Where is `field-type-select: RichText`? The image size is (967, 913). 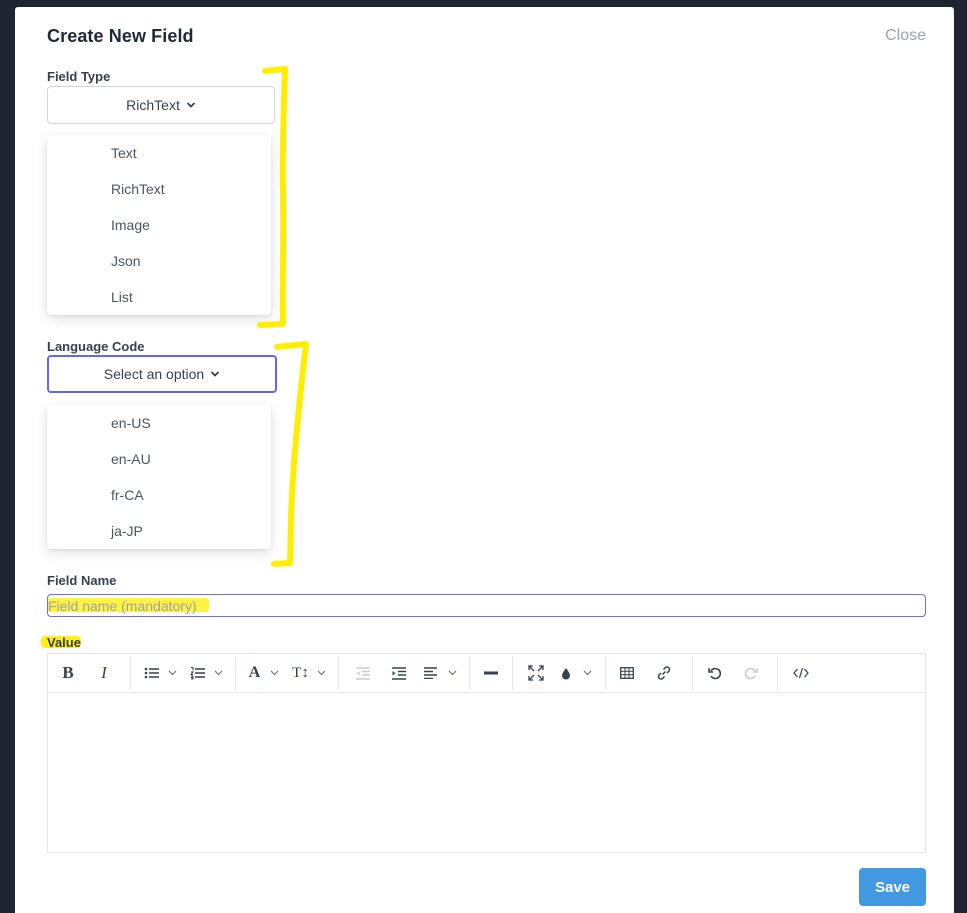
field-type-select: RichText is located at coordinates (161, 105).